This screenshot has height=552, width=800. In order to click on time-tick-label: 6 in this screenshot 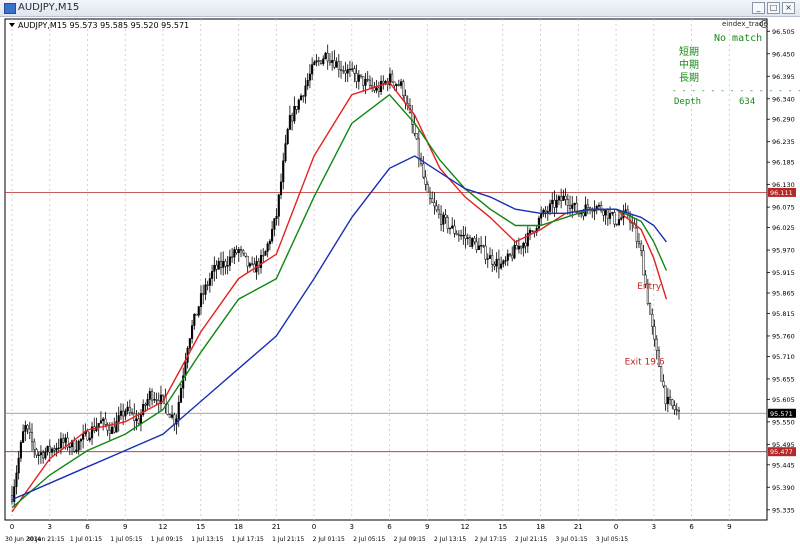, I will do `click(389, 527)`.